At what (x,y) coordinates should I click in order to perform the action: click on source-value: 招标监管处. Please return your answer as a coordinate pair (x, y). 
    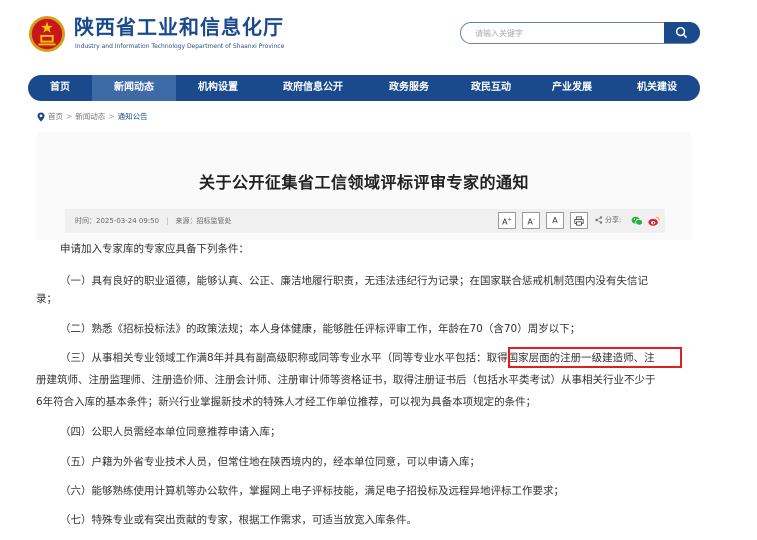
    Looking at the image, I should click on (214, 221).